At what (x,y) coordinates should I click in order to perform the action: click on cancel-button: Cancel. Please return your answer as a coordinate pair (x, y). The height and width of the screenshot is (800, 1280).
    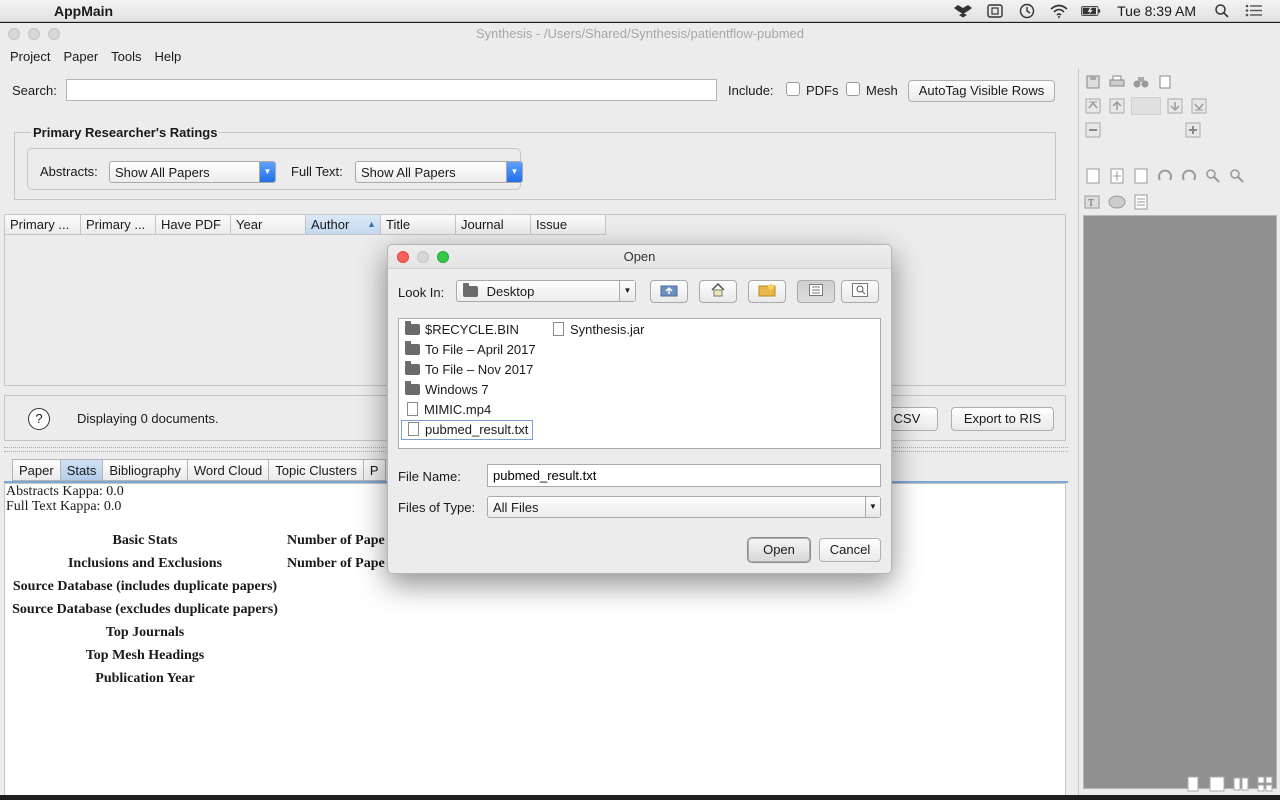
    Looking at the image, I should click on (850, 550).